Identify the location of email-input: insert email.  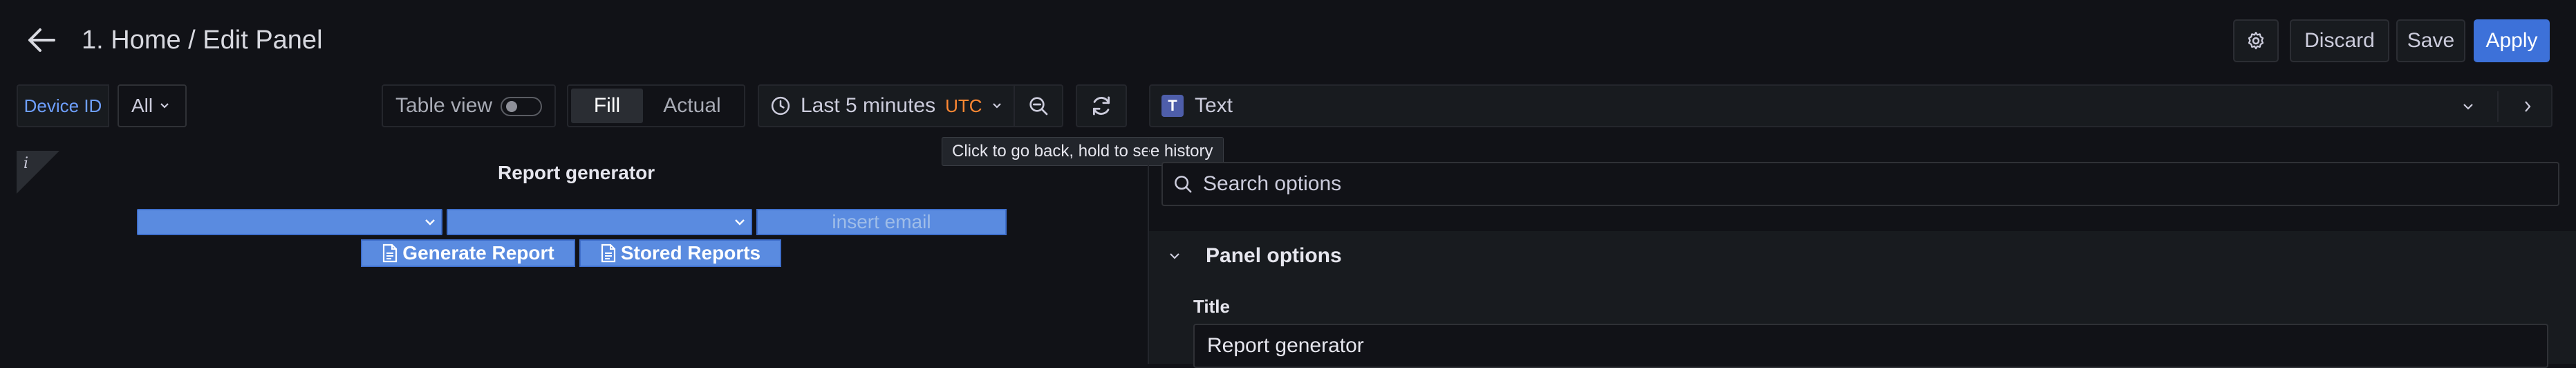
(881, 222).